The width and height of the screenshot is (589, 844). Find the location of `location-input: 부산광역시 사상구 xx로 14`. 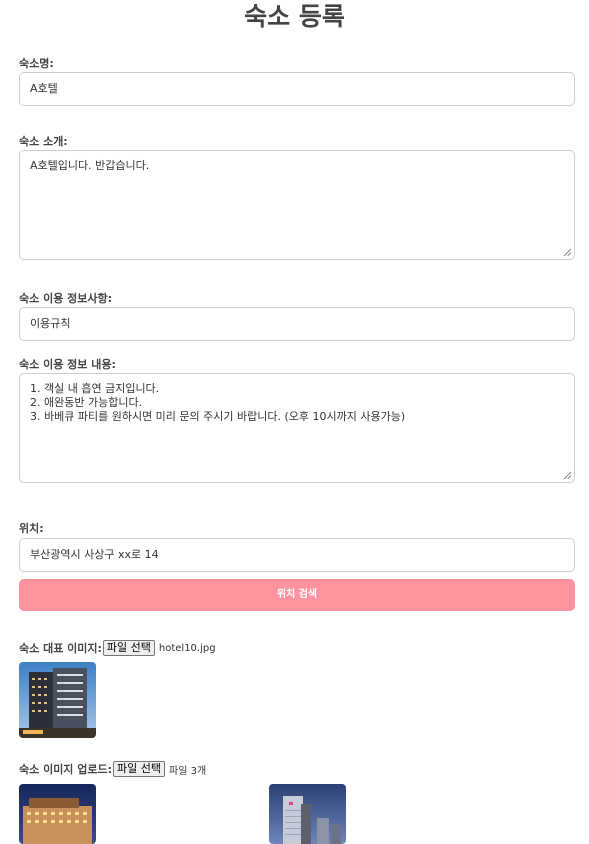

location-input: 부산광역시 사상구 xx로 14 is located at coordinates (297, 555).